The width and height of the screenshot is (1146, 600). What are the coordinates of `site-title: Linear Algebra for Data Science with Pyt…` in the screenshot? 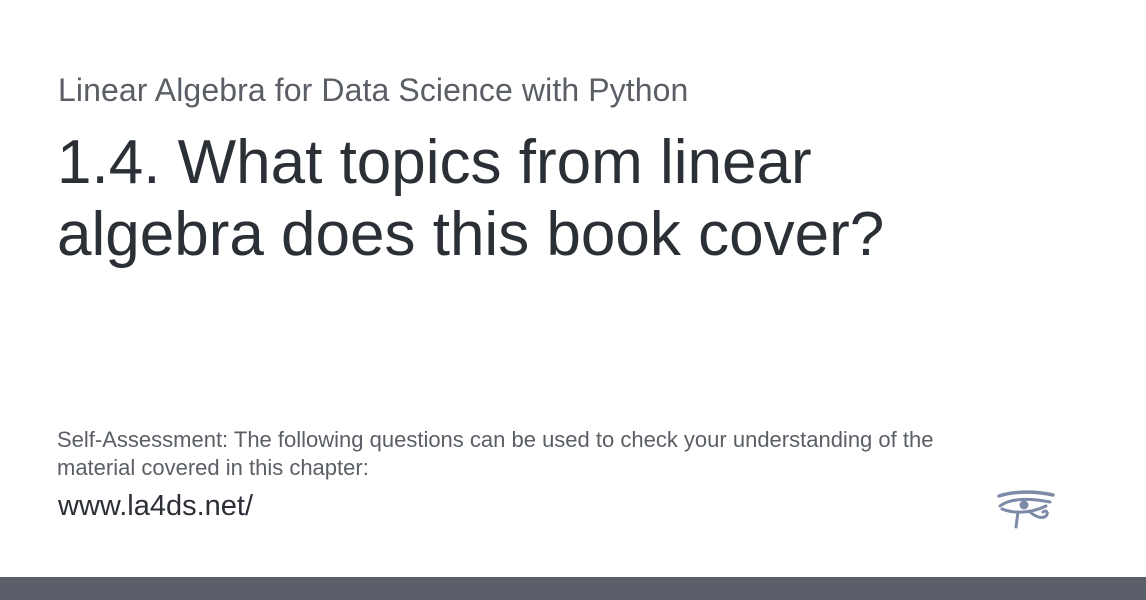 It's located at (373, 90).